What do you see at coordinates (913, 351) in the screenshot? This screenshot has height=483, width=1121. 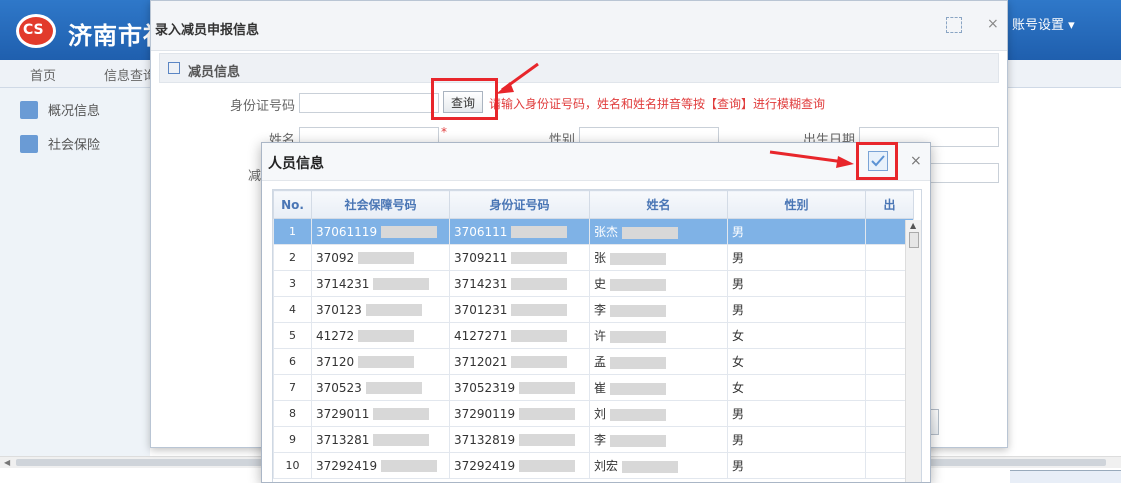 I see `grid-vertical-scrollbar: ▲` at bounding box center [913, 351].